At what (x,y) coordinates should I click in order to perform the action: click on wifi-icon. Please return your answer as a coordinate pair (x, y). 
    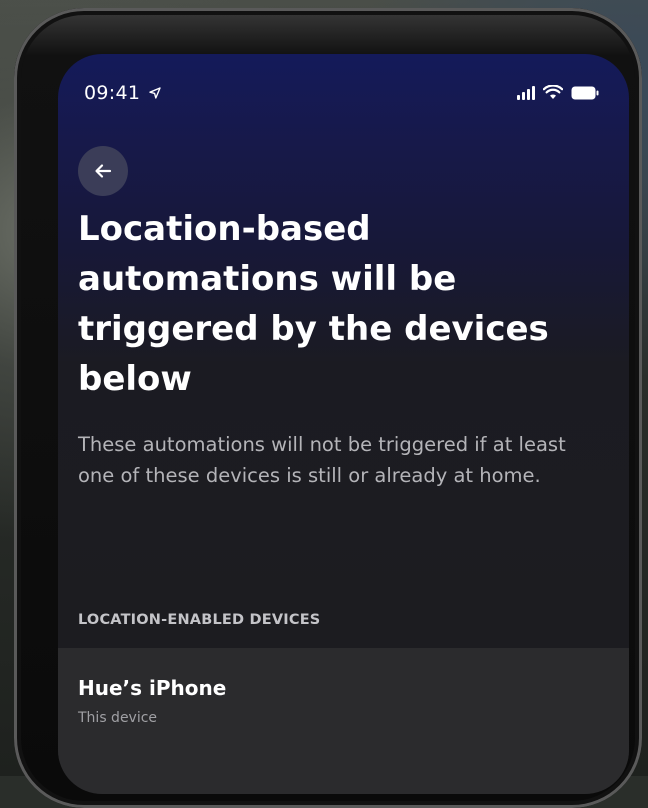
    Looking at the image, I should click on (553, 92).